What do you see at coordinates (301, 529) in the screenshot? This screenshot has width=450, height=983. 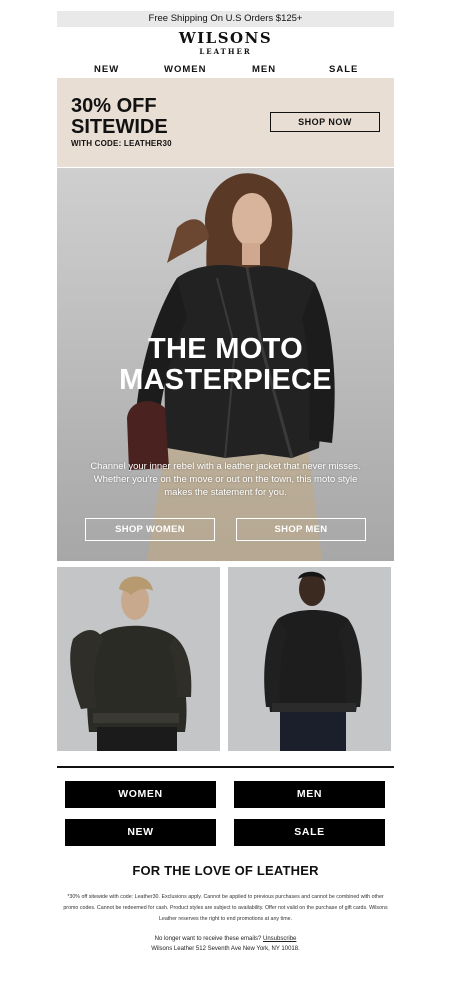 I see `shop-men-button: SHOP MEN` at bounding box center [301, 529].